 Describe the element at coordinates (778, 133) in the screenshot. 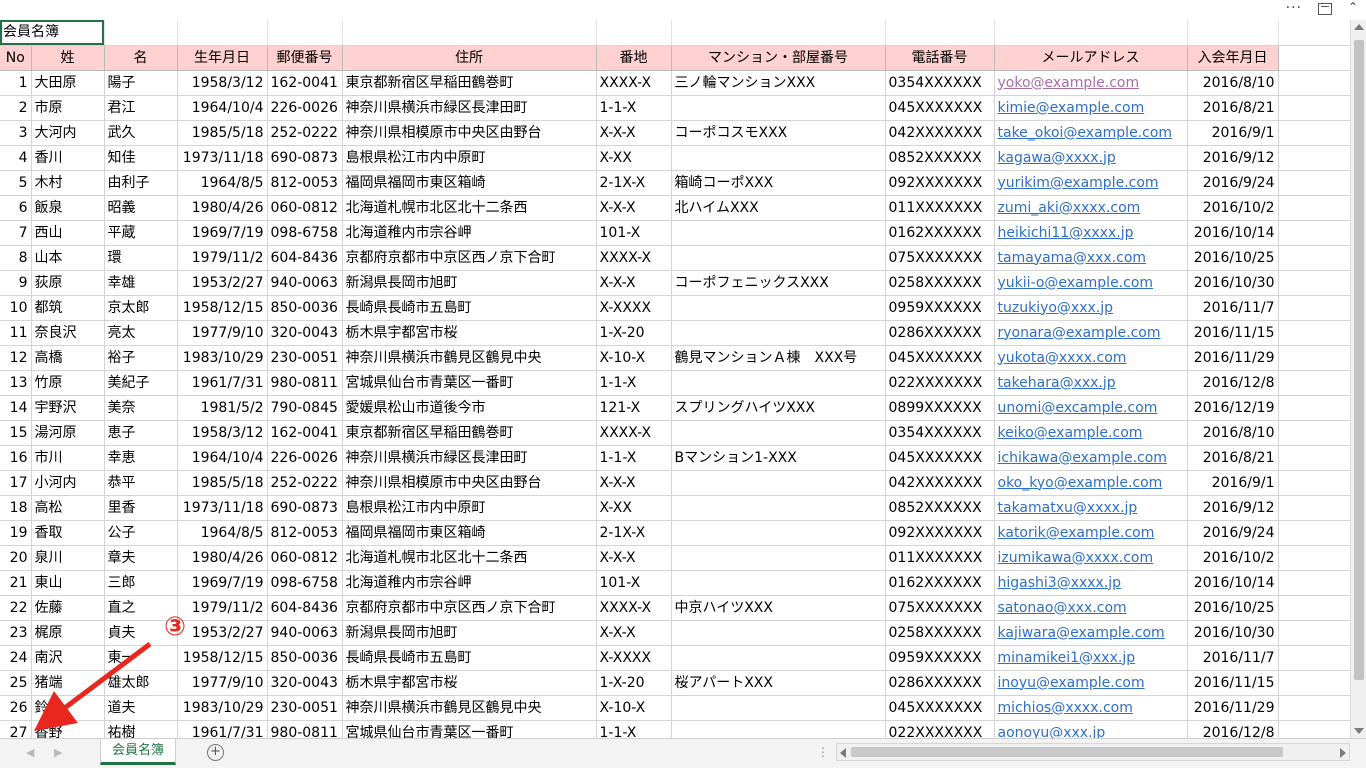

I see `building-room: コーポコスモXXX` at that location.